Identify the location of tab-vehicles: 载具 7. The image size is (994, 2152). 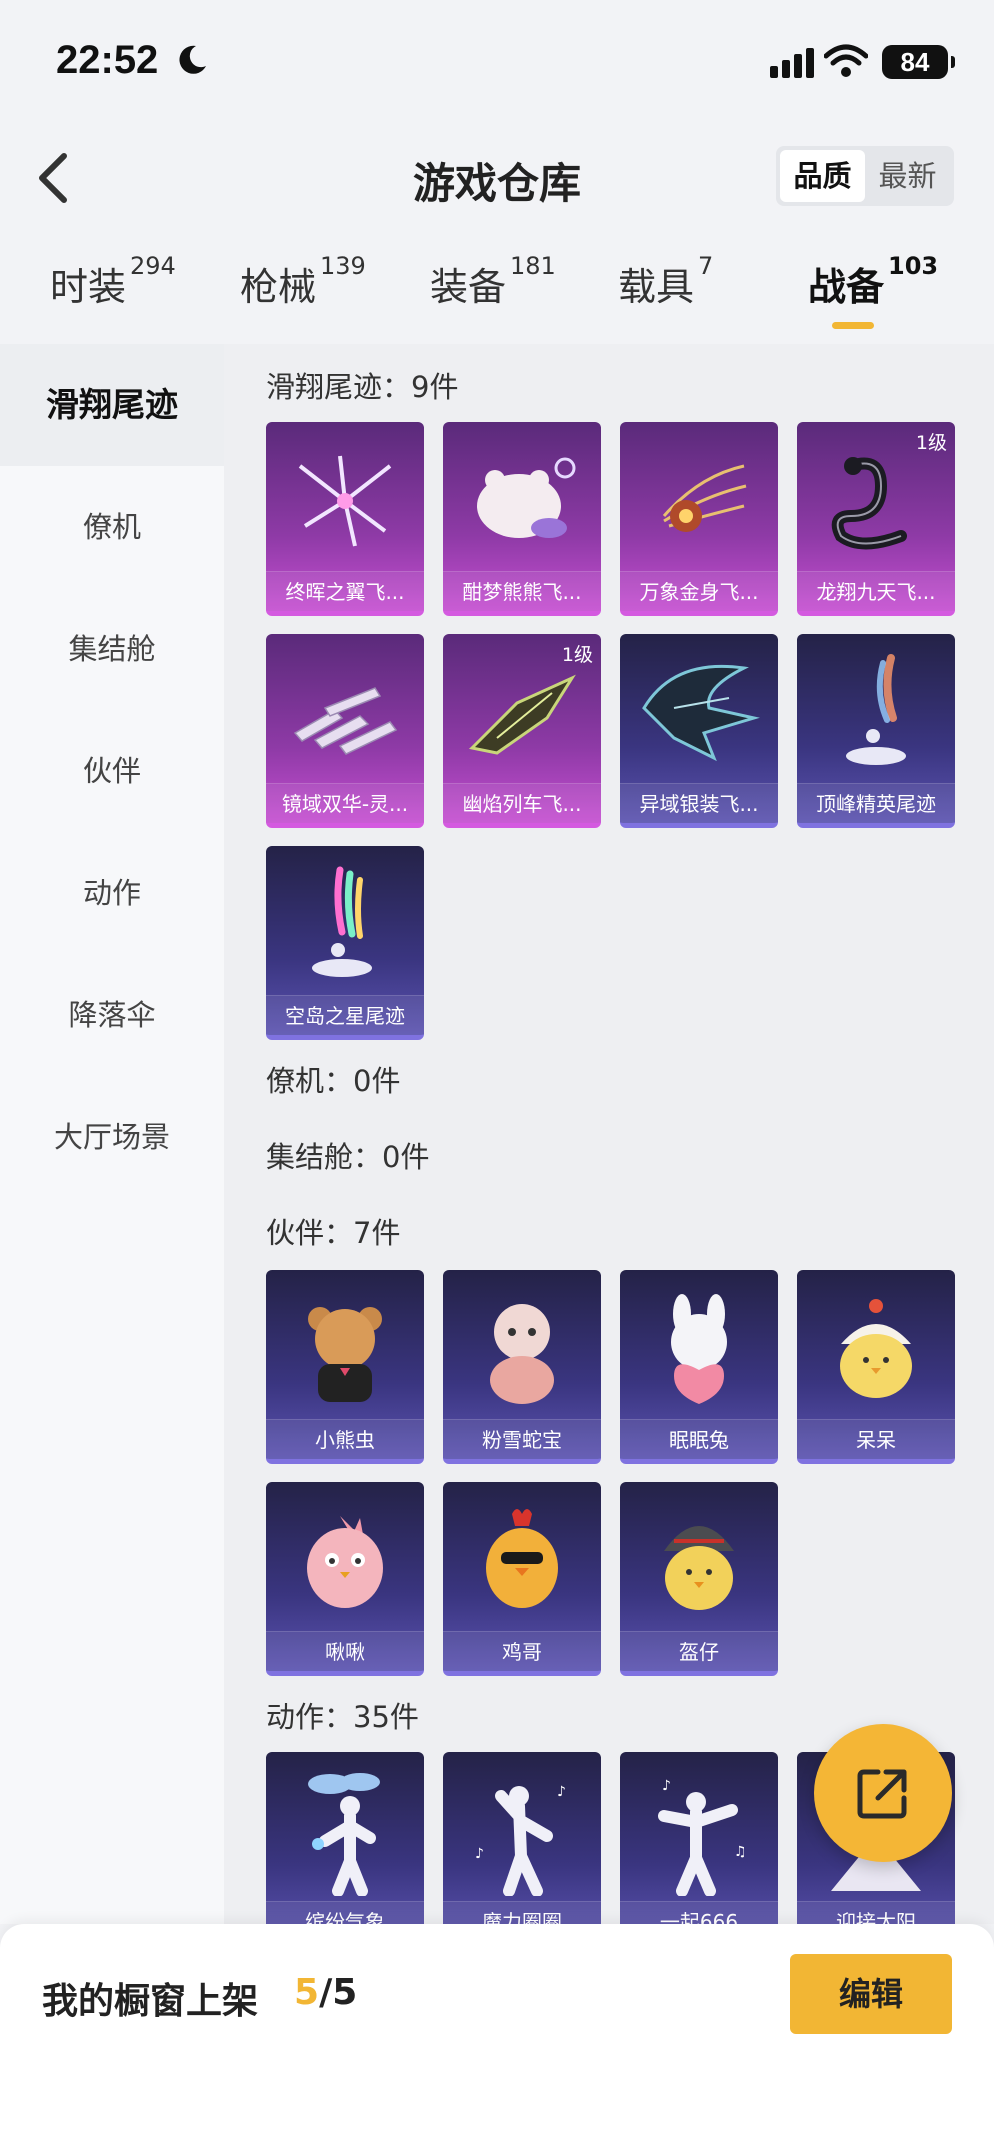
(665, 281).